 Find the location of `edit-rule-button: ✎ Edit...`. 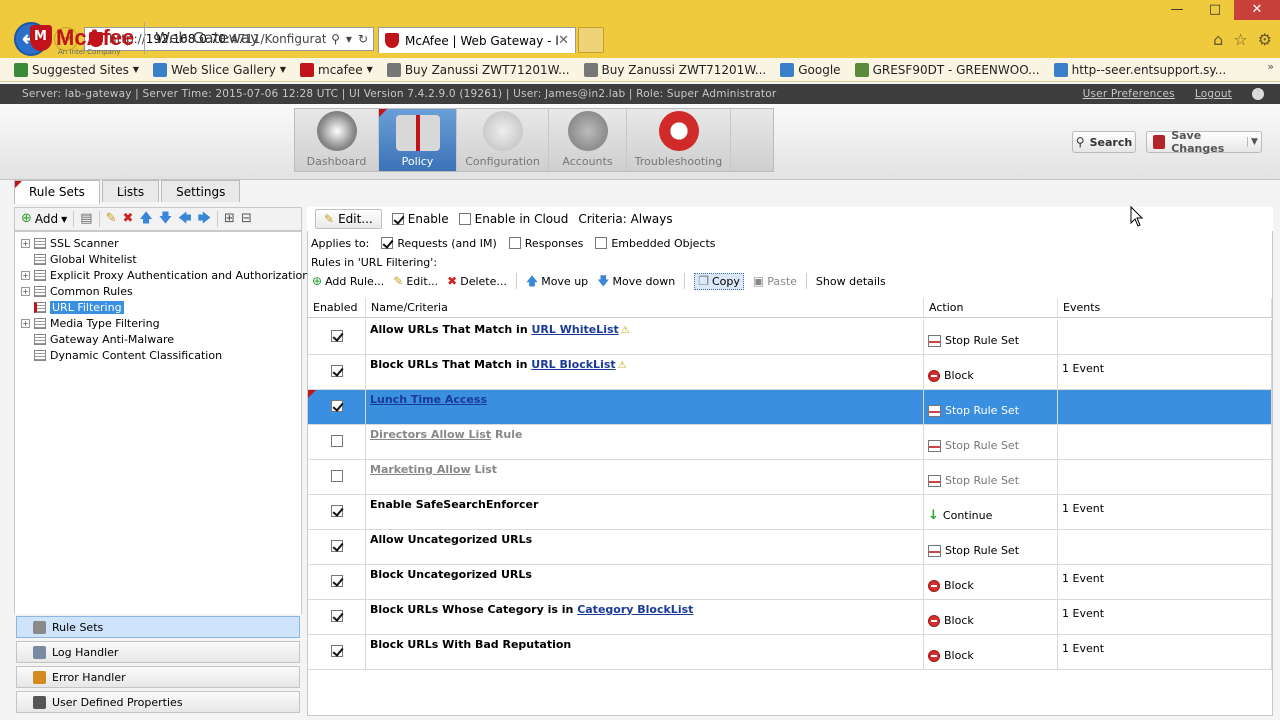

edit-rule-button: ✎ Edit... is located at coordinates (415, 281).